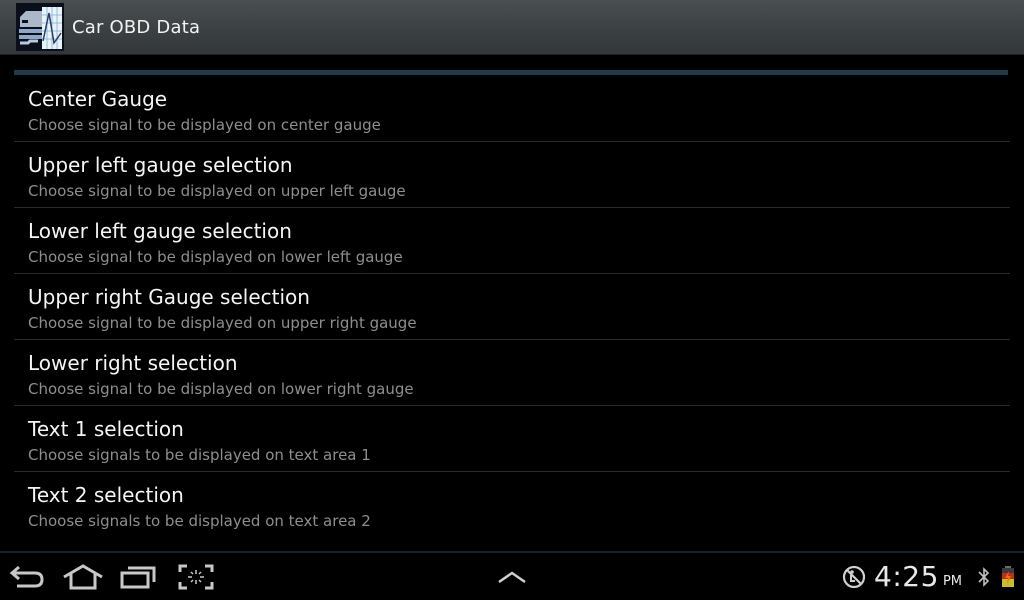  What do you see at coordinates (106, 495) in the screenshot?
I see `pref-title: Text 2 selection` at bounding box center [106, 495].